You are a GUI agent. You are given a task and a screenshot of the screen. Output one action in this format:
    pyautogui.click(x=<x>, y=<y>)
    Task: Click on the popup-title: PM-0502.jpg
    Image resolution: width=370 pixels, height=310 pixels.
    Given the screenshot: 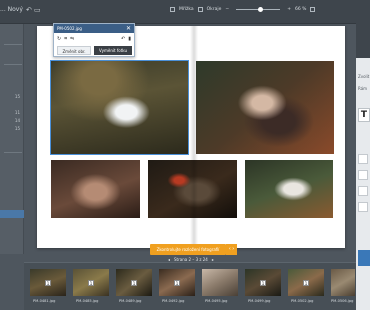 What is the action you would take?
    pyautogui.click(x=69, y=28)
    